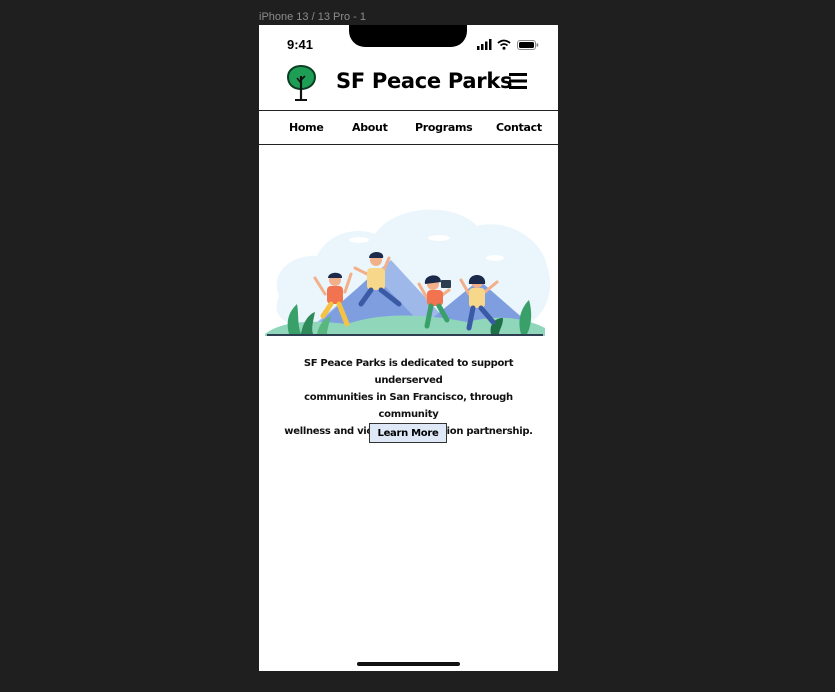 The width and height of the screenshot is (835, 692). I want to click on main-nav: Home About Programs Contact, so click(408, 127).